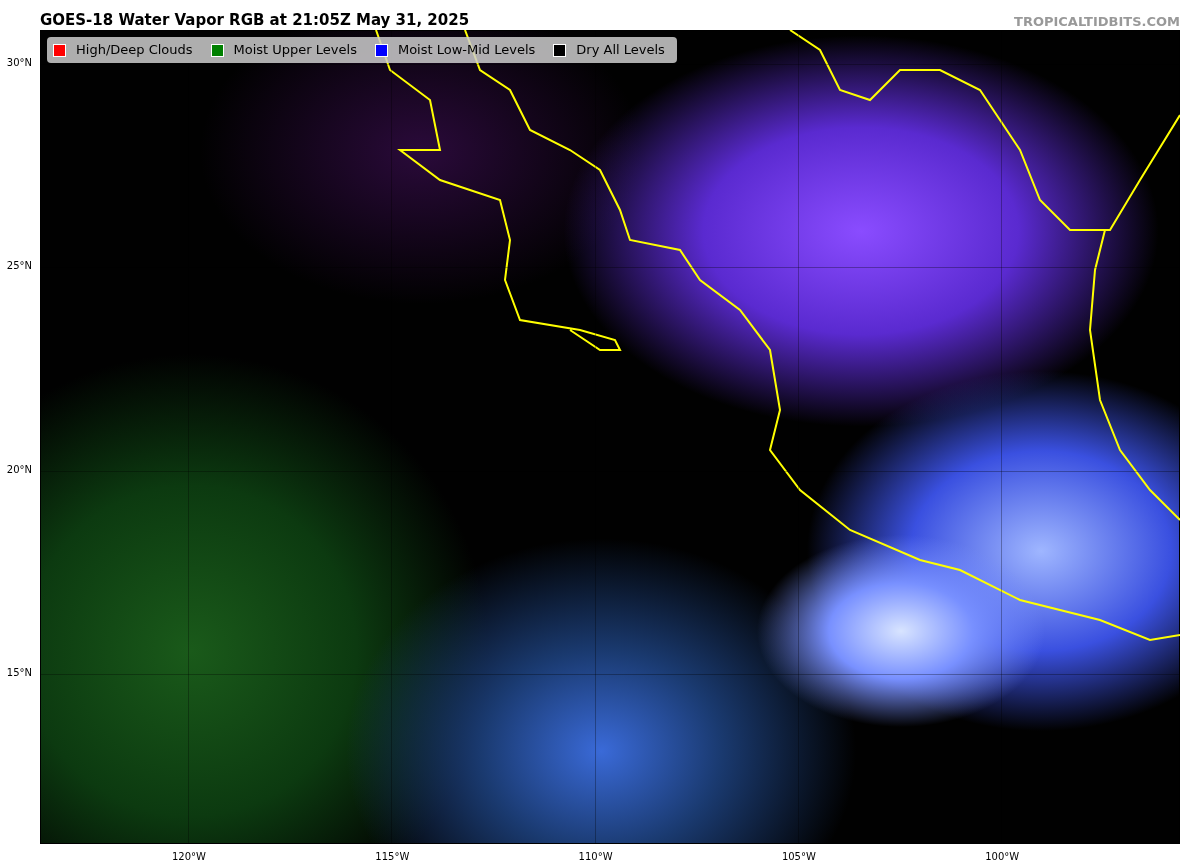  What do you see at coordinates (255, 20) in the screenshot?
I see `chart-title: GOES-18 Water Vapor RGB at 21:05Z May 31, 2025` at bounding box center [255, 20].